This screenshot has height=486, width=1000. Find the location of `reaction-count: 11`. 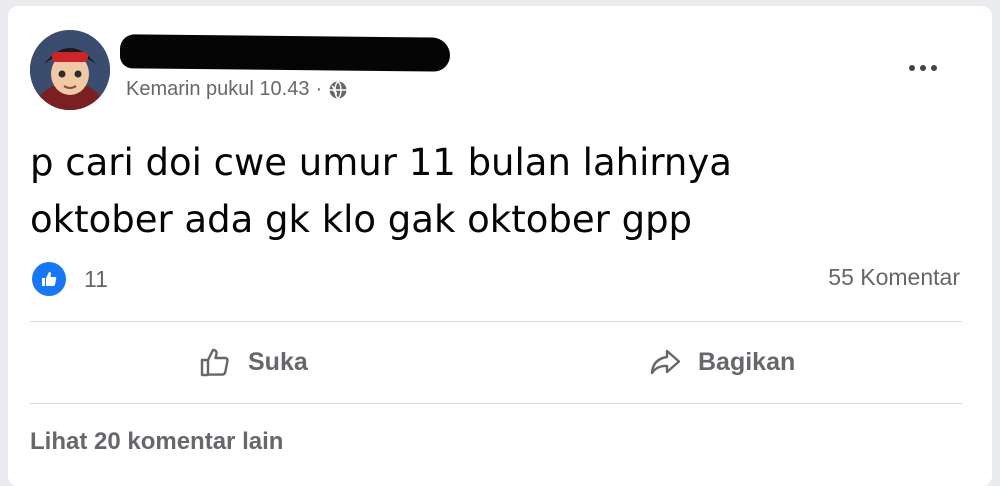

reaction-count: 11 is located at coordinates (96, 278).